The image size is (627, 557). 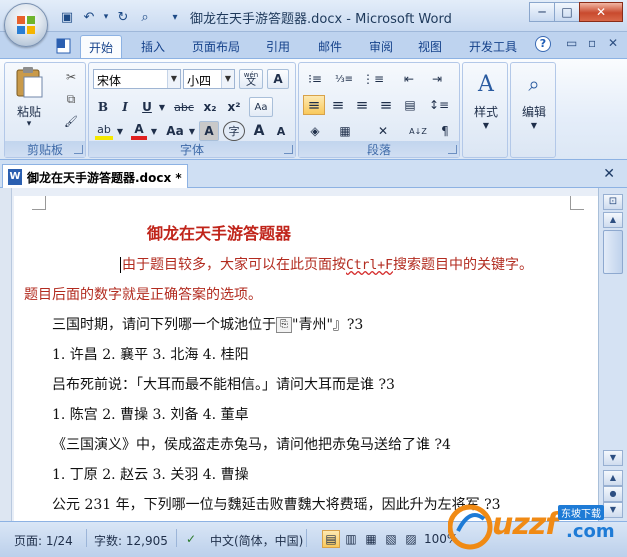 What do you see at coordinates (410, 105) in the screenshot?
I see `distributed-button: ▤` at bounding box center [410, 105].